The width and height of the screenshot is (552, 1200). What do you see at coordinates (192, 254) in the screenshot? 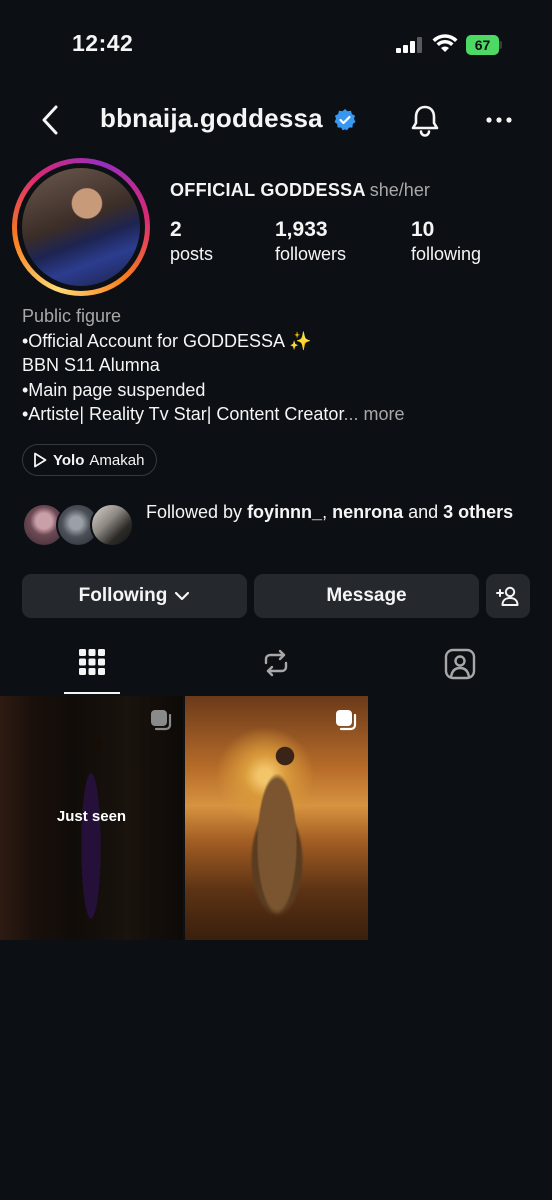
I see `stat-label: posts` at bounding box center [192, 254].